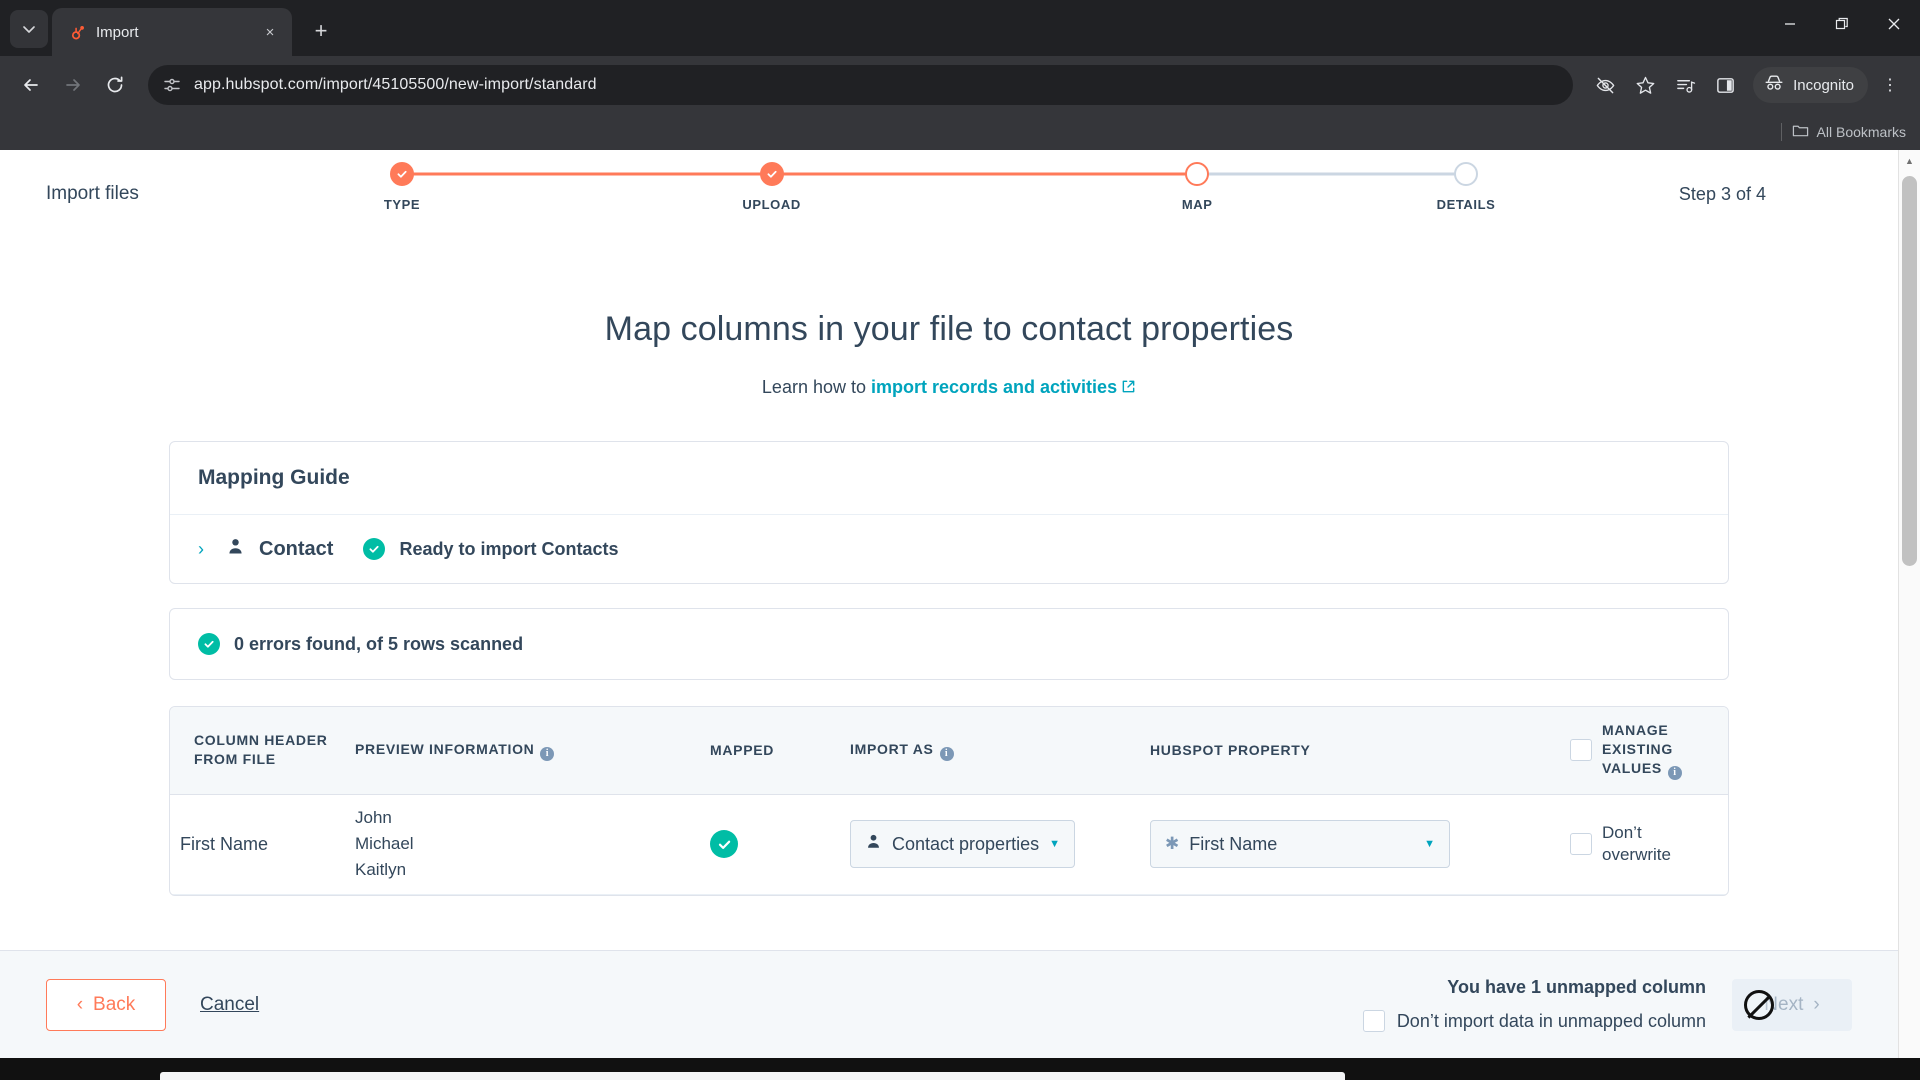  What do you see at coordinates (1645, 85) in the screenshot?
I see `star-icon` at bounding box center [1645, 85].